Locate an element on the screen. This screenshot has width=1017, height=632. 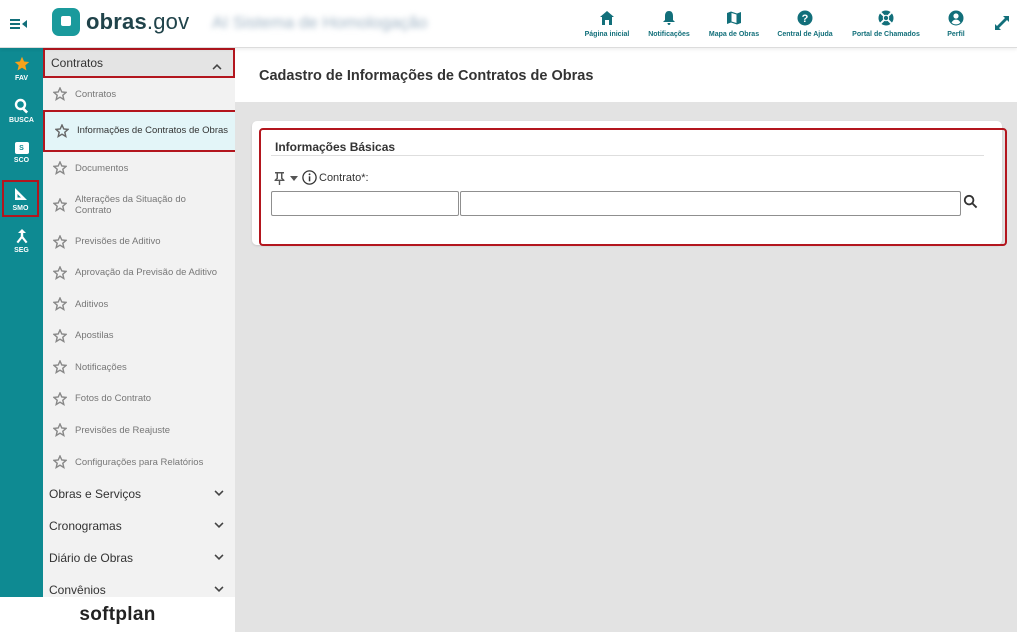
rail-fav: FAV is located at coordinates (21, 69).